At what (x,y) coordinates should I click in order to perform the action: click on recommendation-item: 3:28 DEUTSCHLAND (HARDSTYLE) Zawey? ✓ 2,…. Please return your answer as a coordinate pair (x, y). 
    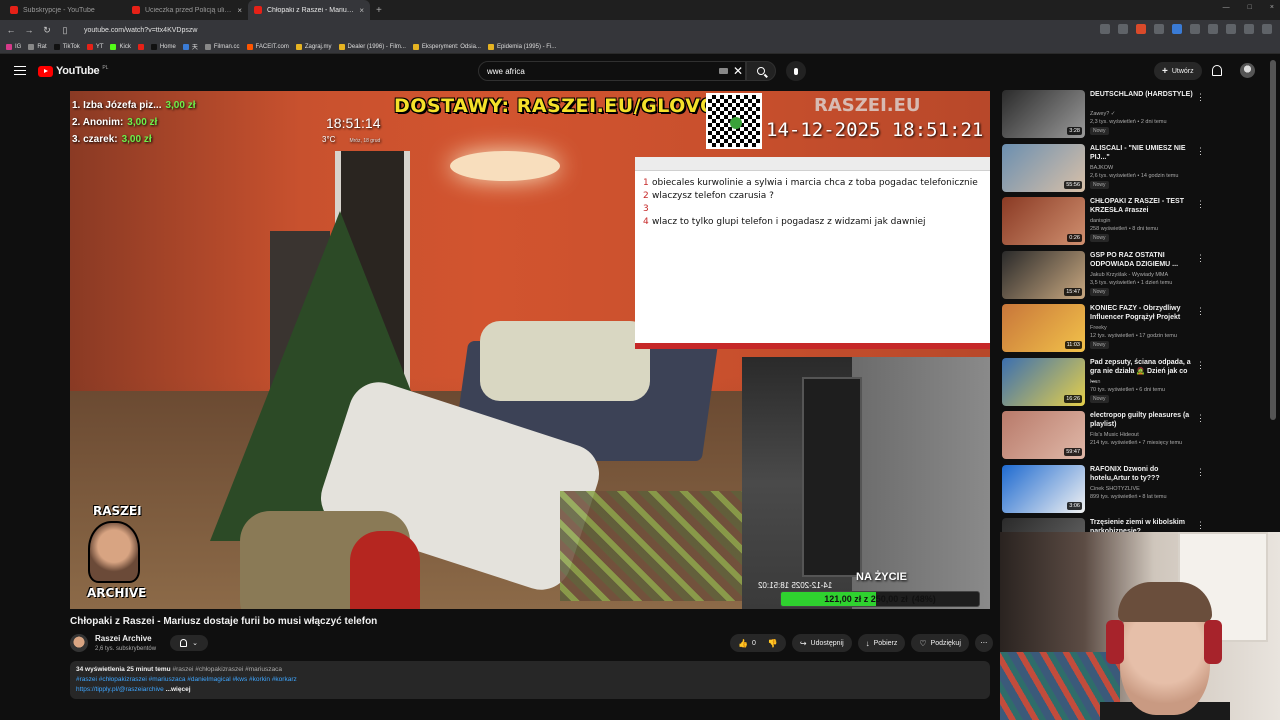
    Looking at the image, I should click on (1103, 117).